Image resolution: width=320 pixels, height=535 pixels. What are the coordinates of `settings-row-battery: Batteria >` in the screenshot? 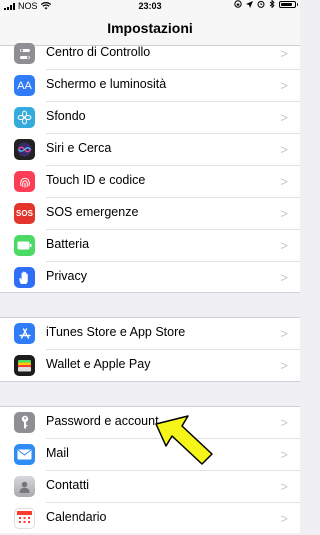 It's located at (150, 246).